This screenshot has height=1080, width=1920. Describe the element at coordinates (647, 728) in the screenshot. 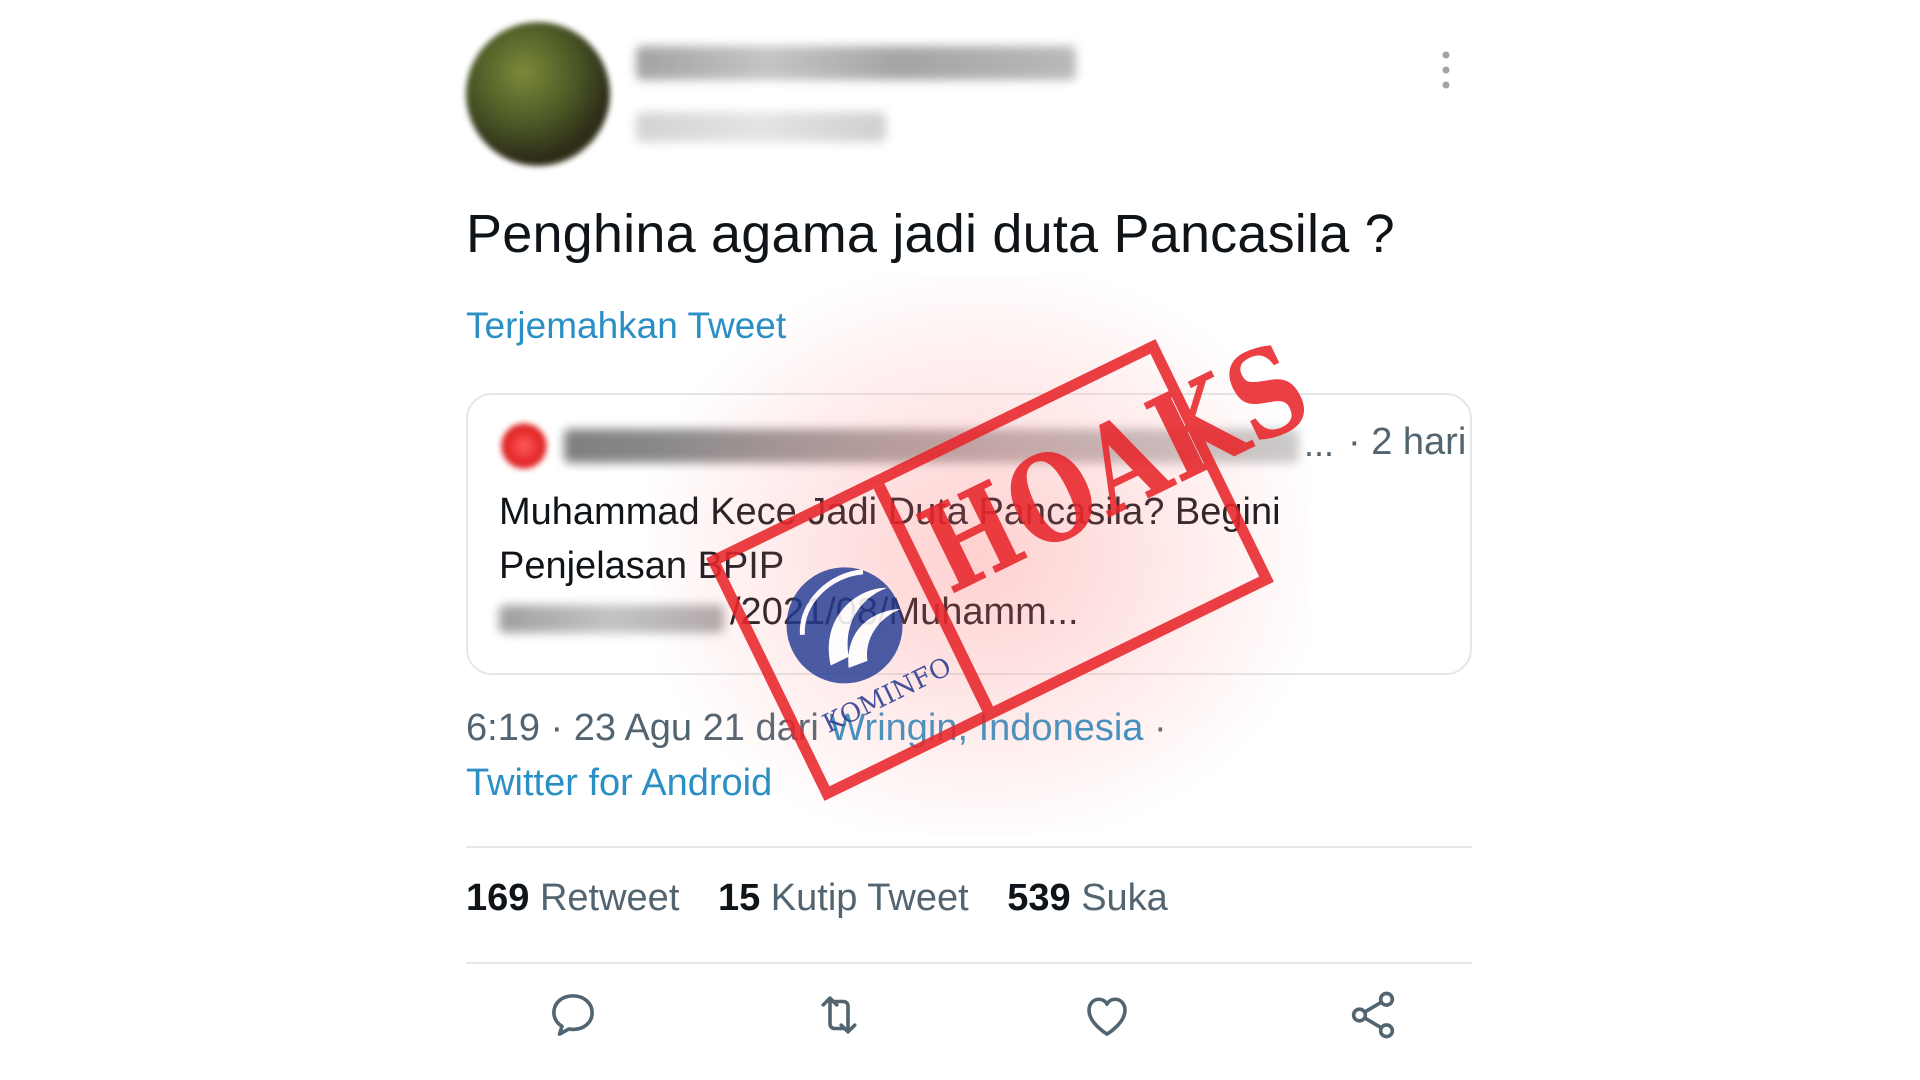

I see `tweet-timestamp: 6:19 · 23 Agu 21 dari` at that location.